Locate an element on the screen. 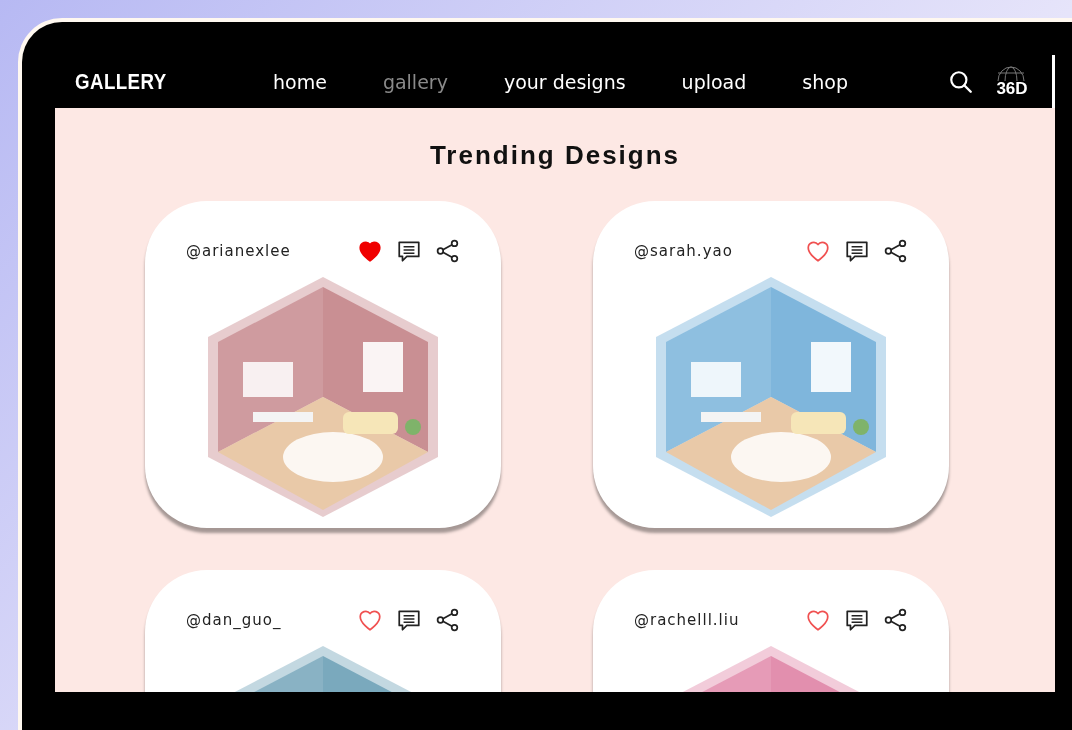  design-card: @dan_guo_ is located at coordinates (323, 631).